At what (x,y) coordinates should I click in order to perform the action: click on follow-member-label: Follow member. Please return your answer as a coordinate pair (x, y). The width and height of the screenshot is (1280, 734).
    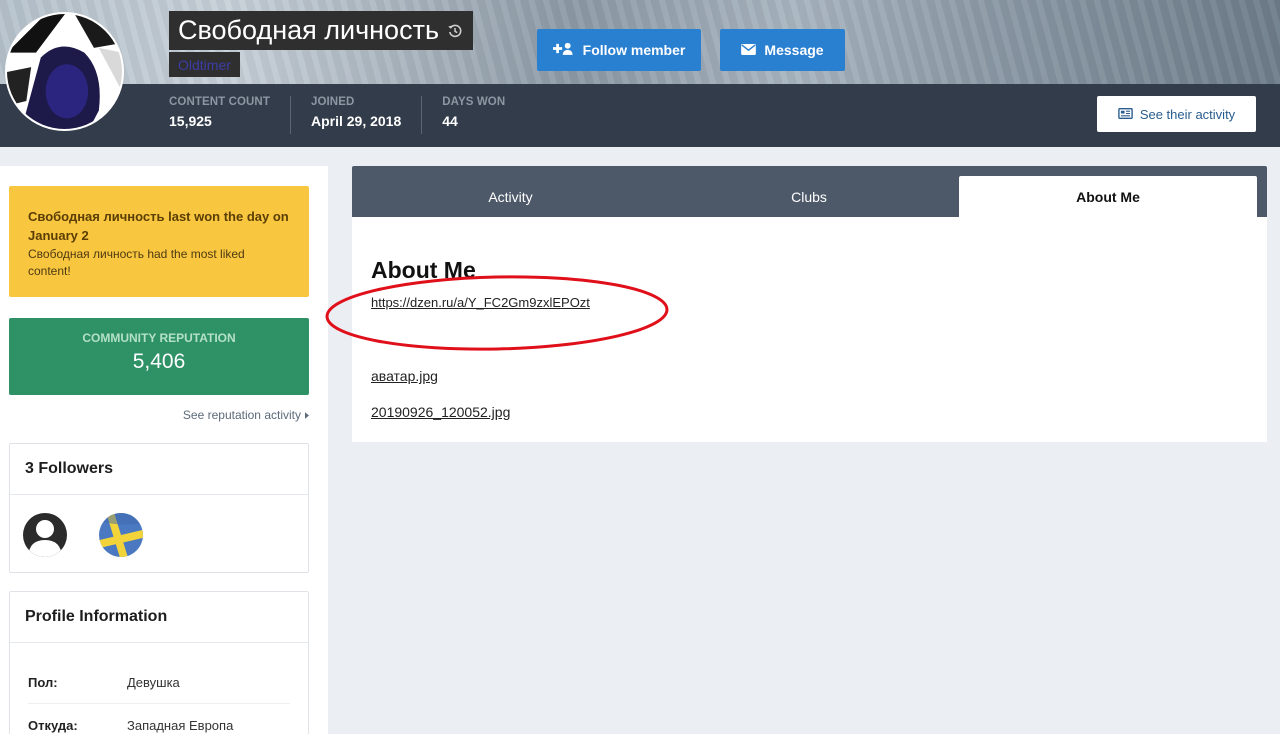
    Looking at the image, I should click on (634, 50).